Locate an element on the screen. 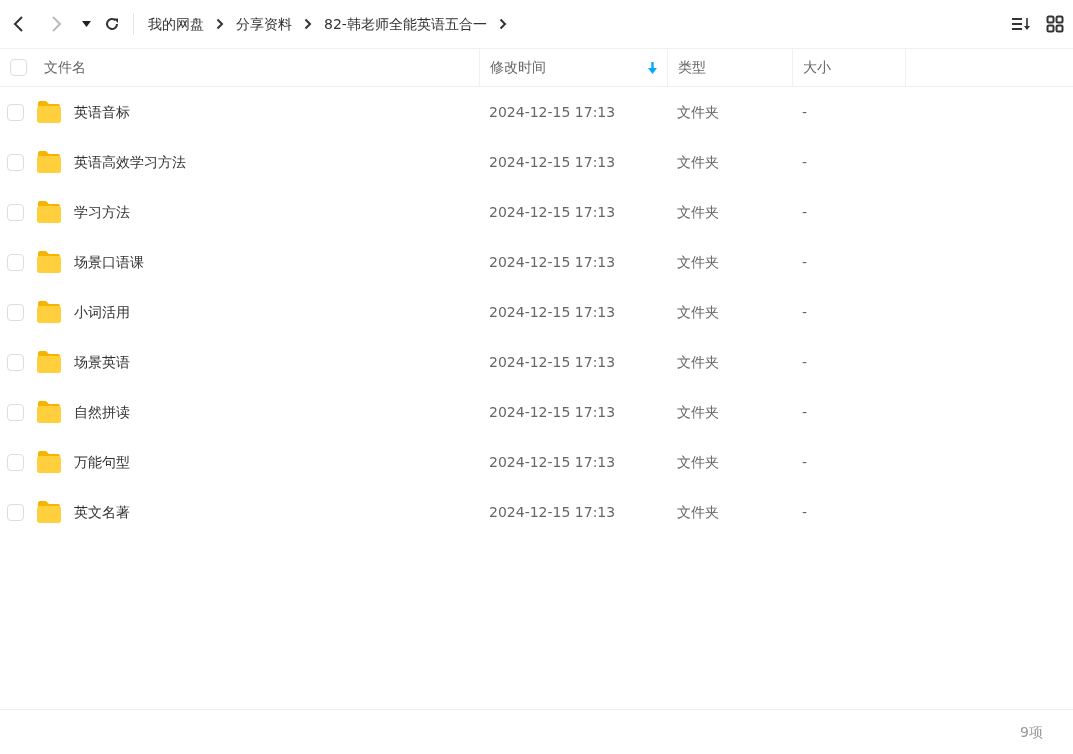 The image size is (1073, 754). file-name: 场景英语 is located at coordinates (102, 362).